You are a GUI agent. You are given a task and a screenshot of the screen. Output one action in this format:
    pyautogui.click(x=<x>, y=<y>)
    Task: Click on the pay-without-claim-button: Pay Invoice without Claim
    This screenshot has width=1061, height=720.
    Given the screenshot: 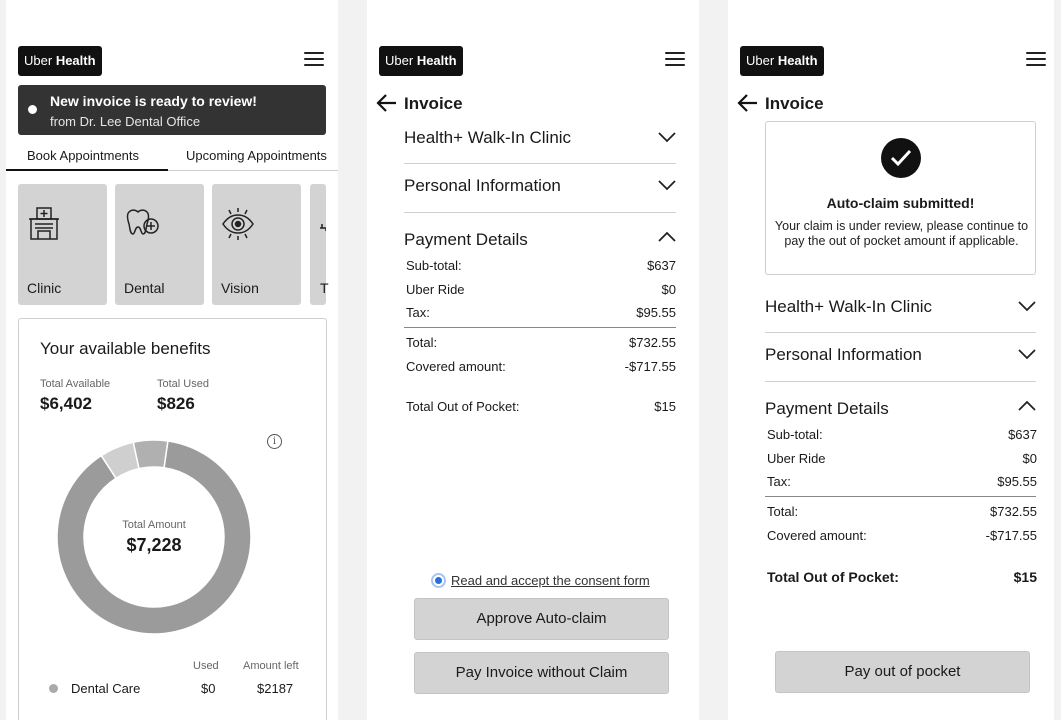 What is the action you would take?
    pyautogui.click(x=541, y=673)
    